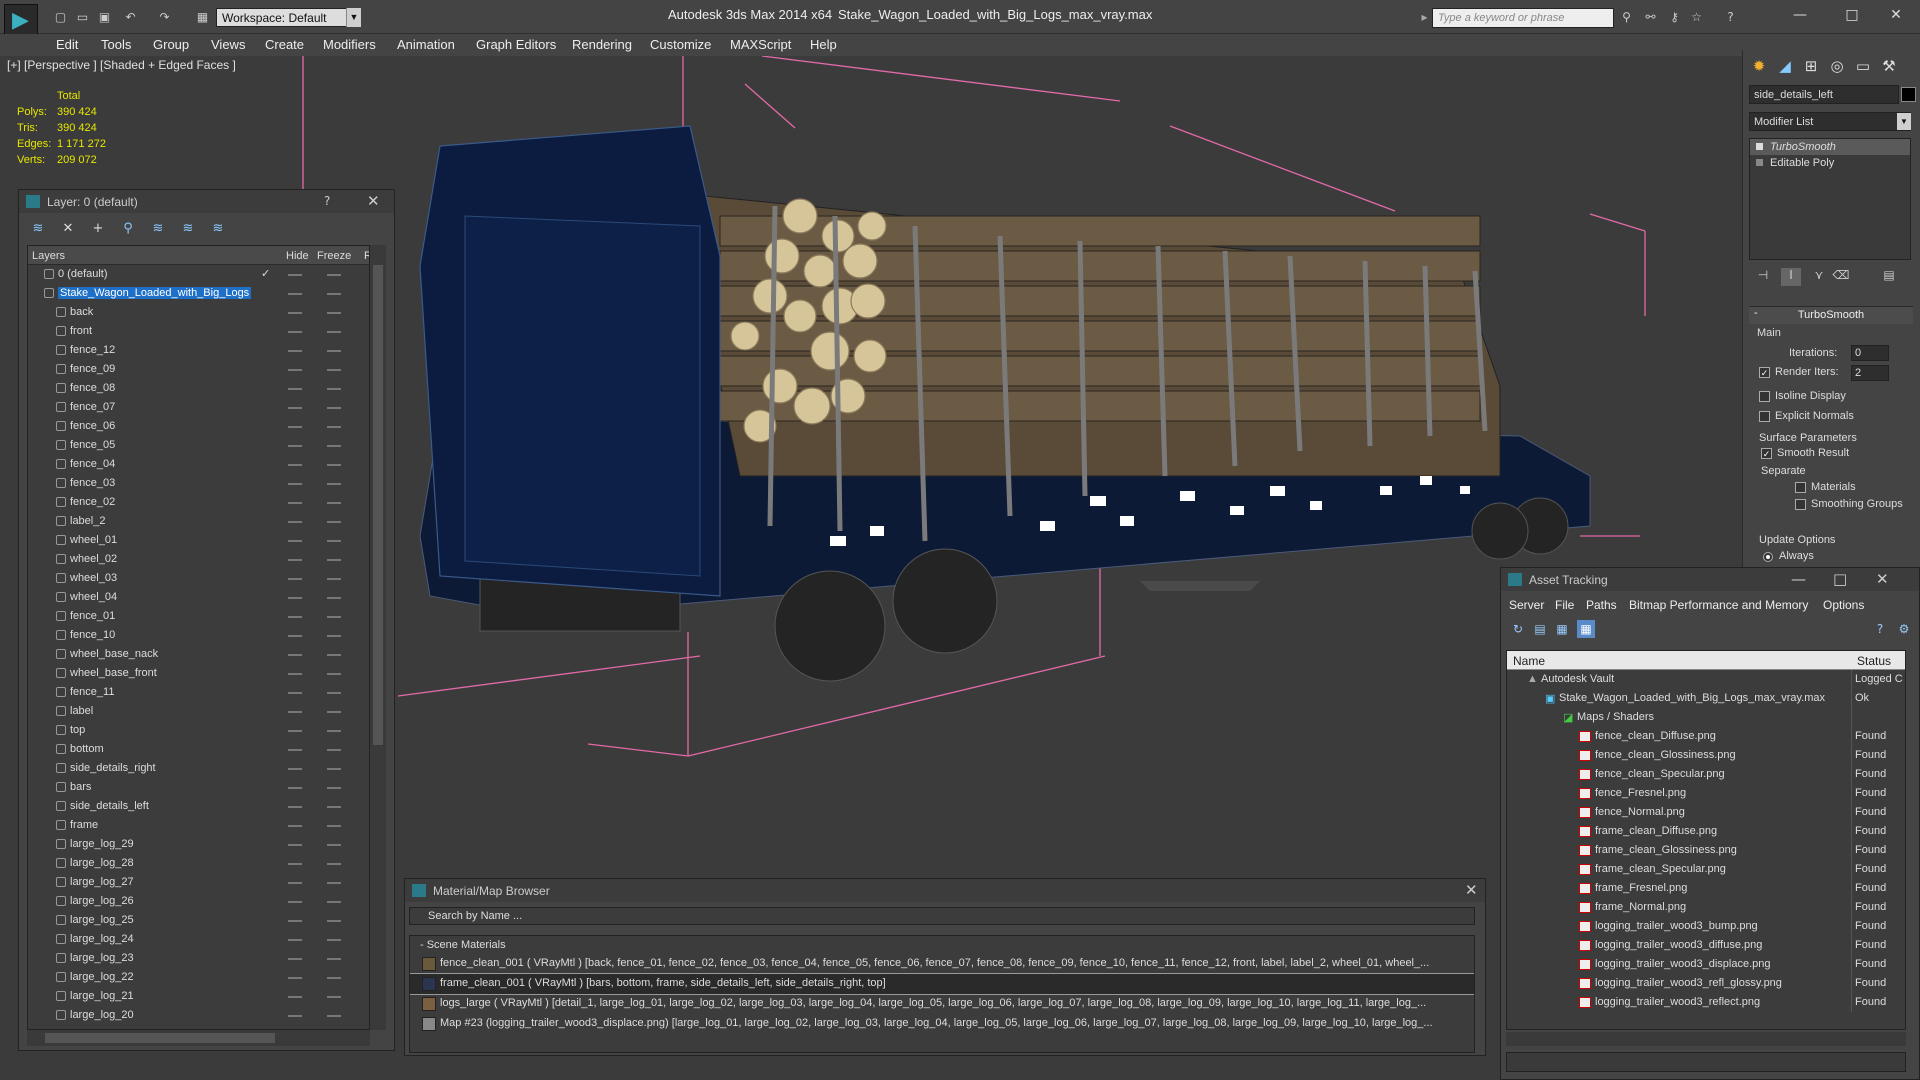 The height and width of the screenshot is (1080, 1920). I want to click on layer-row: fence_03, so click(198, 483).